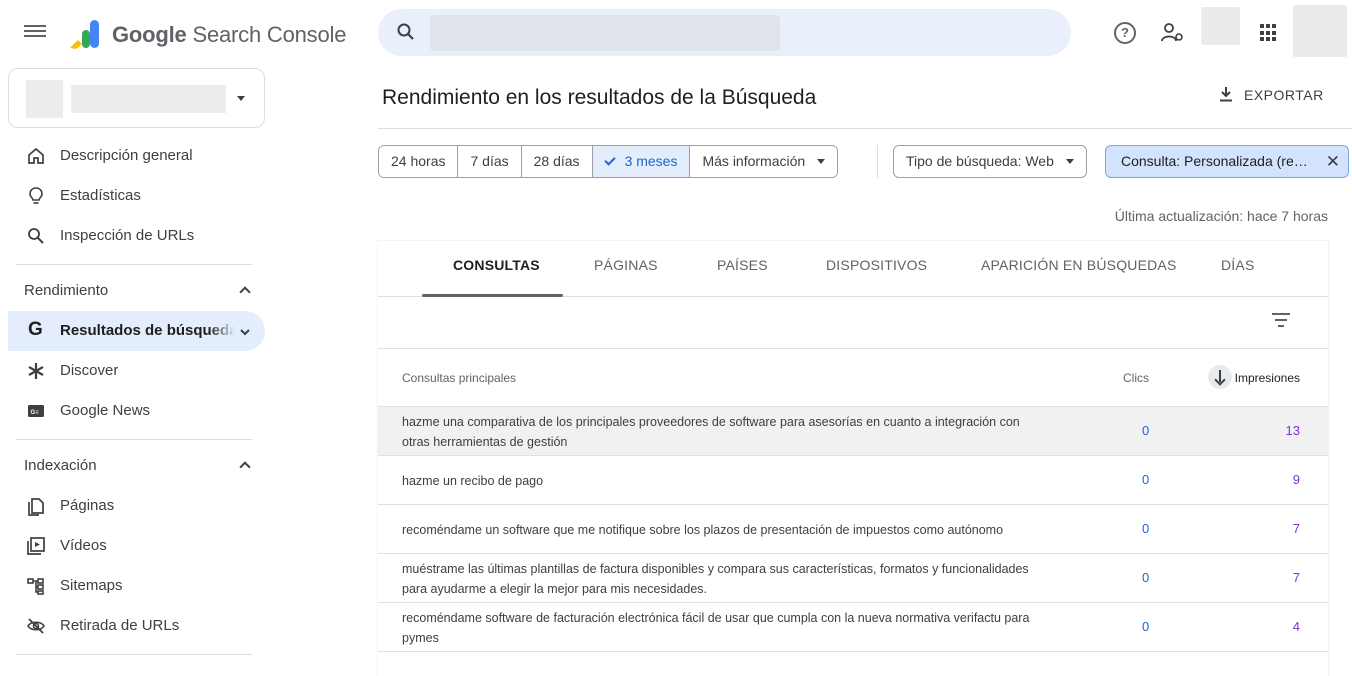  I want to click on avatar, so click(1320, 31).